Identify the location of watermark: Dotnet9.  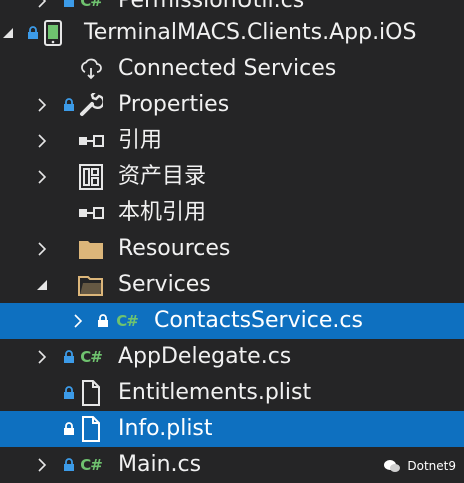
(419, 466).